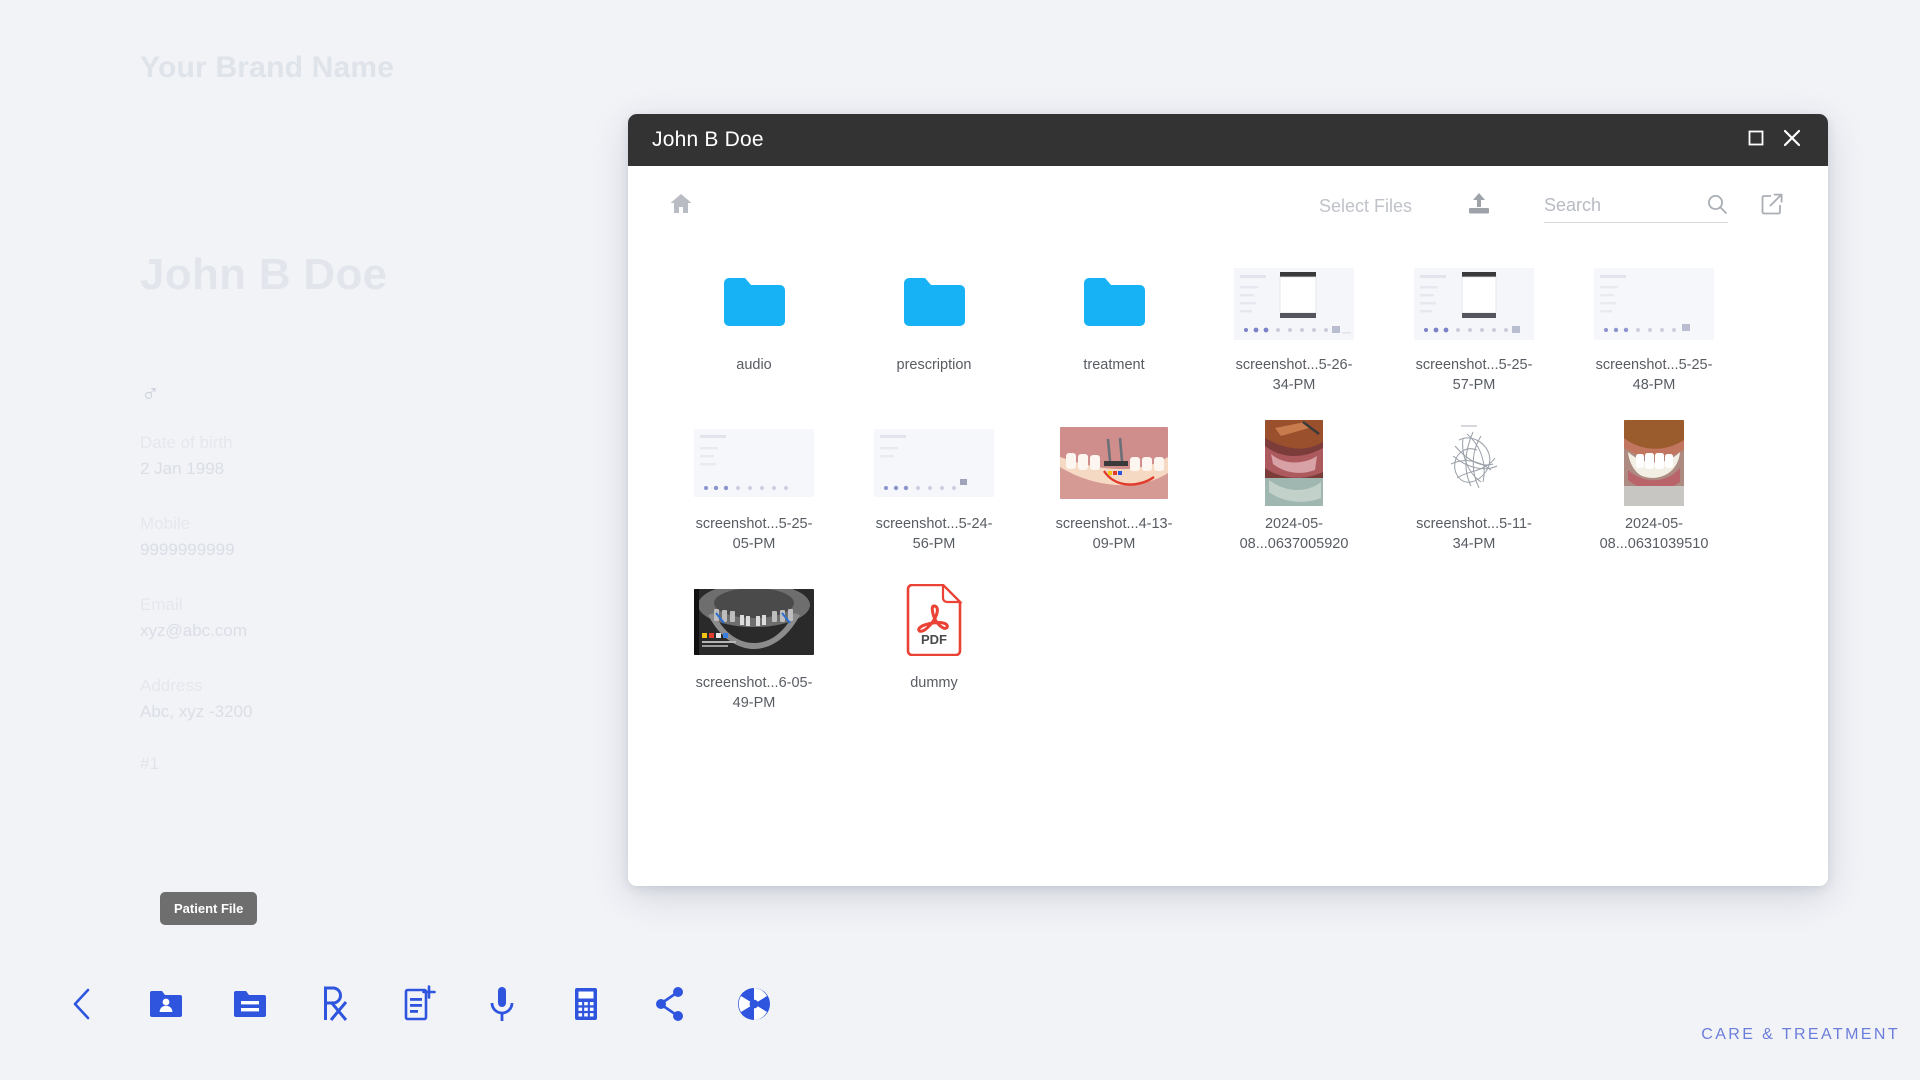 This screenshot has width=1920, height=1080. I want to click on file-label: screenshot...5-25-57-PM, so click(1474, 375).